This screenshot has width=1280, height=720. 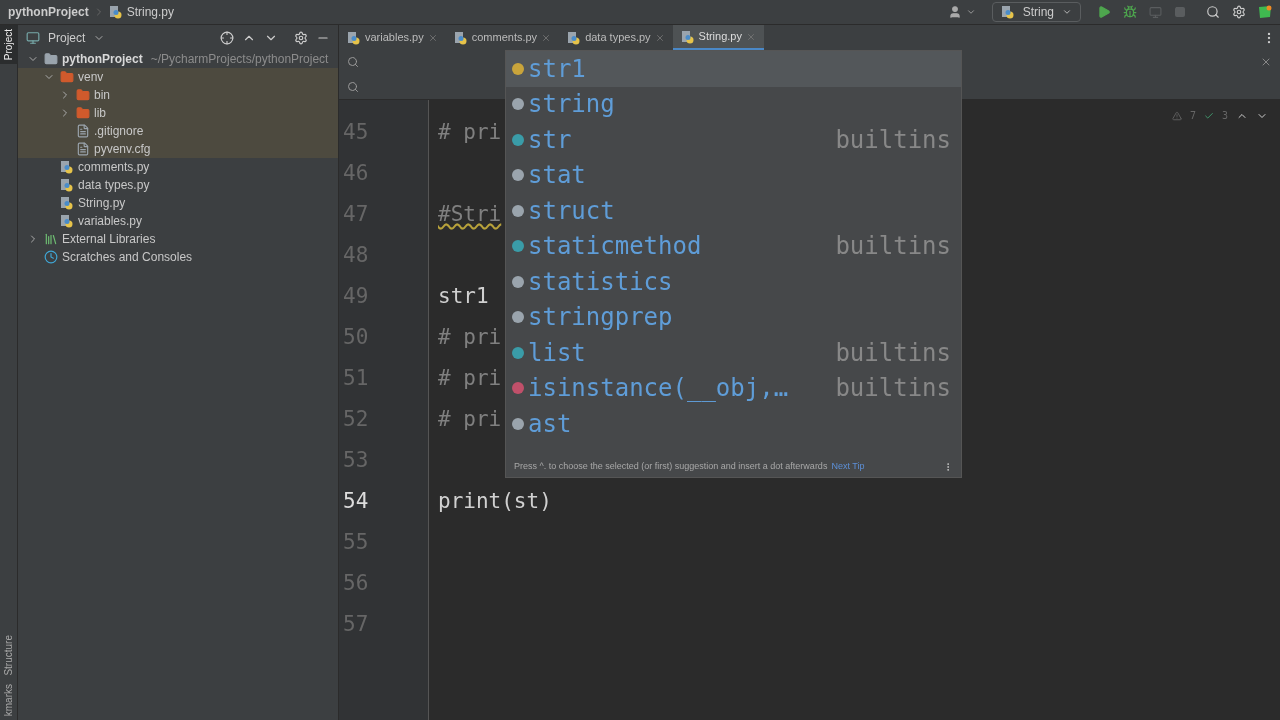 I want to click on tree-item-label: String.py, so click(x=102, y=203).